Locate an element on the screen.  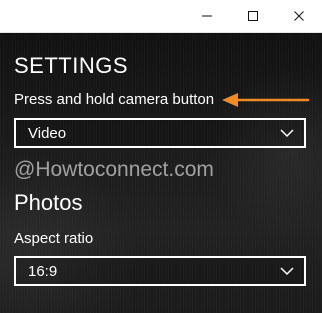
maximize-icon is located at coordinates (253, 16).